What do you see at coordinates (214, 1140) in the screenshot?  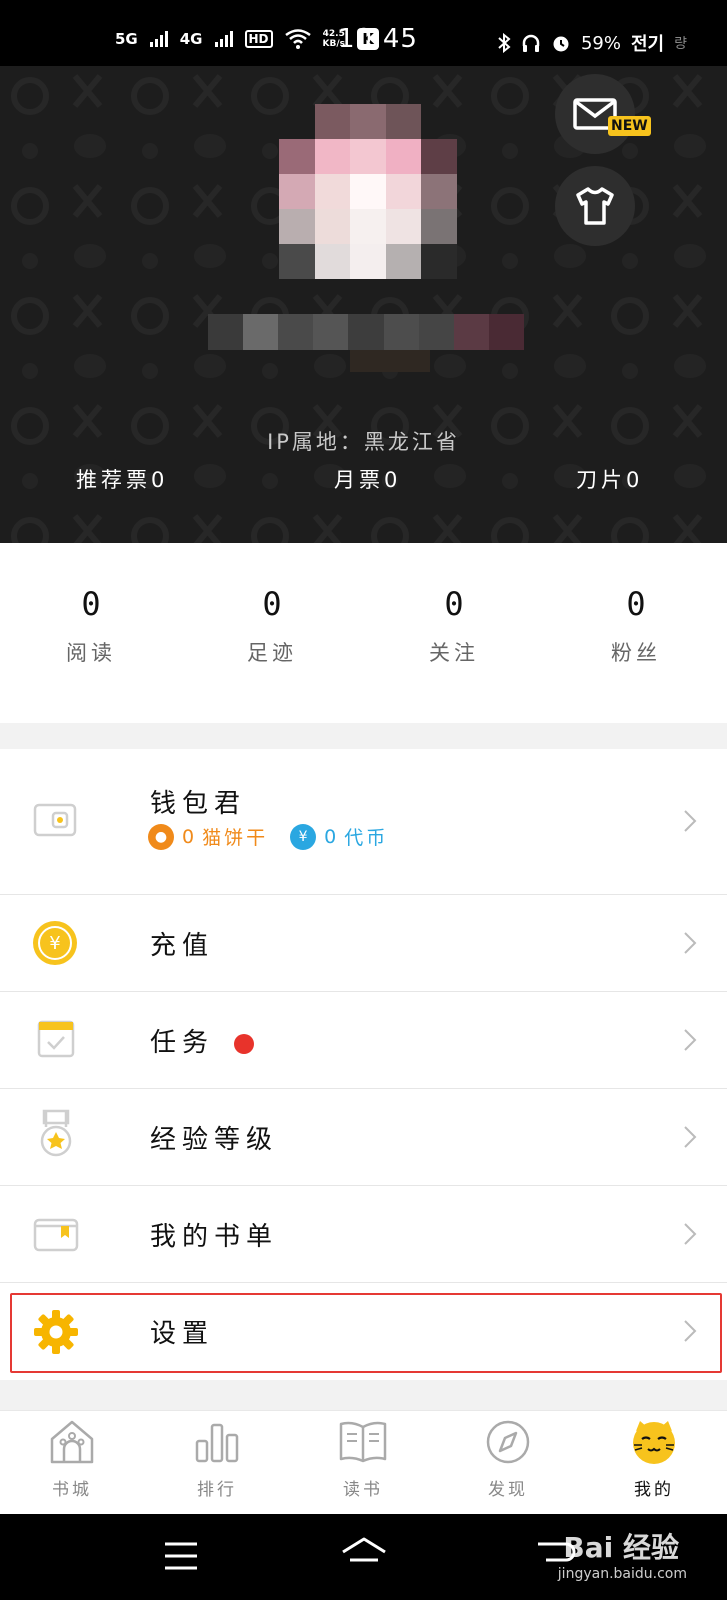 I see `level-label: 经验等级` at bounding box center [214, 1140].